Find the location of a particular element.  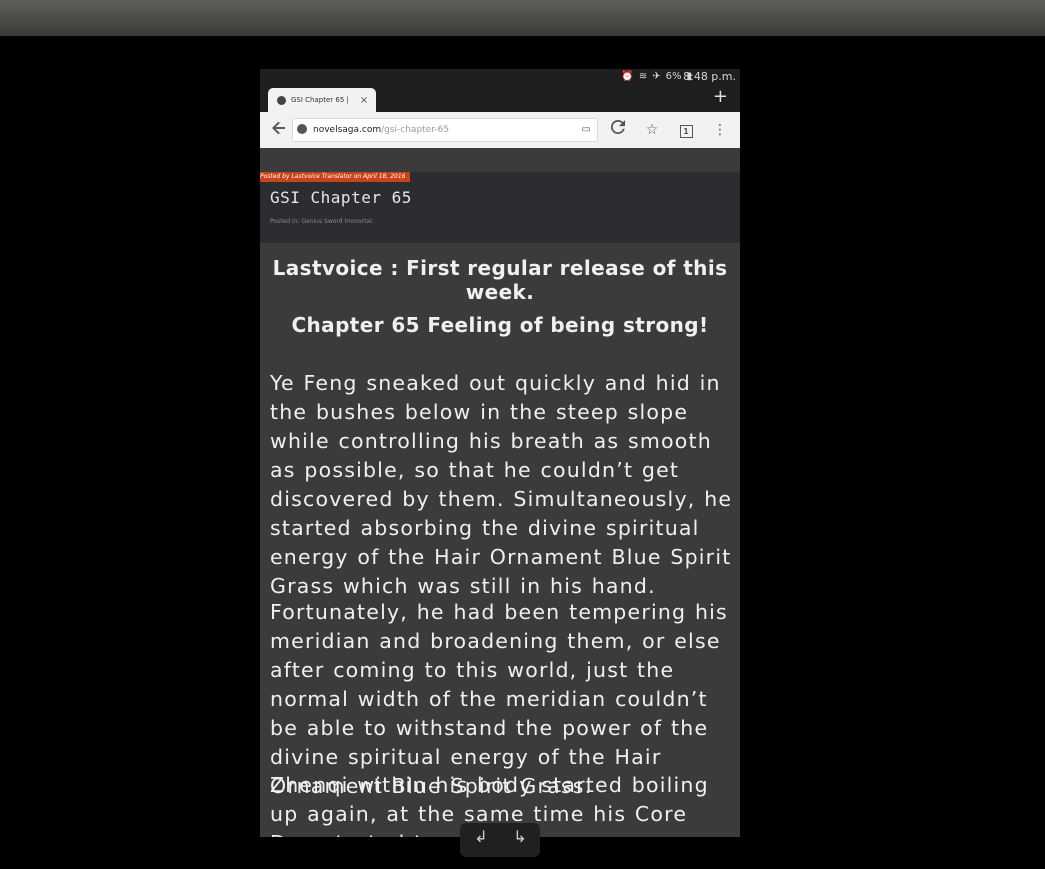

reader-mode-icon: ▭ is located at coordinates (586, 130).